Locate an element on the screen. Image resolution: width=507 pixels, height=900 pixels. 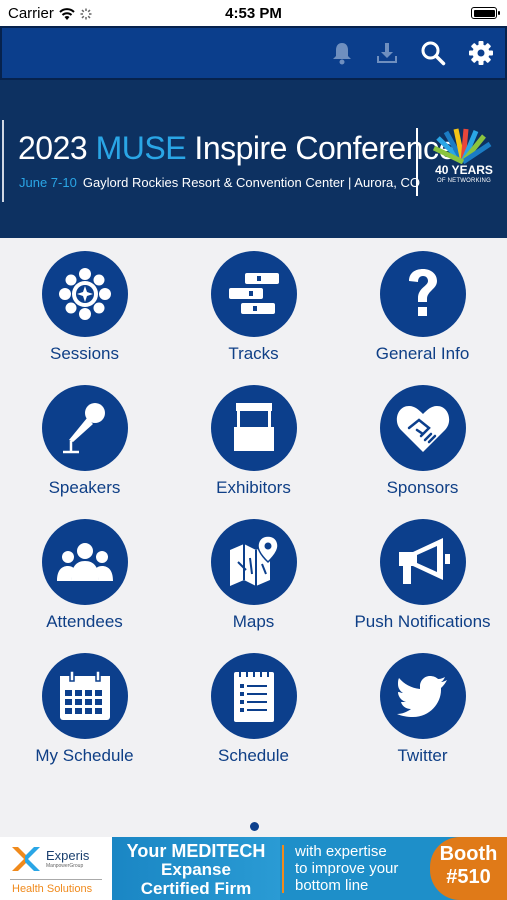
bell-icon is located at coordinates (342, 53).